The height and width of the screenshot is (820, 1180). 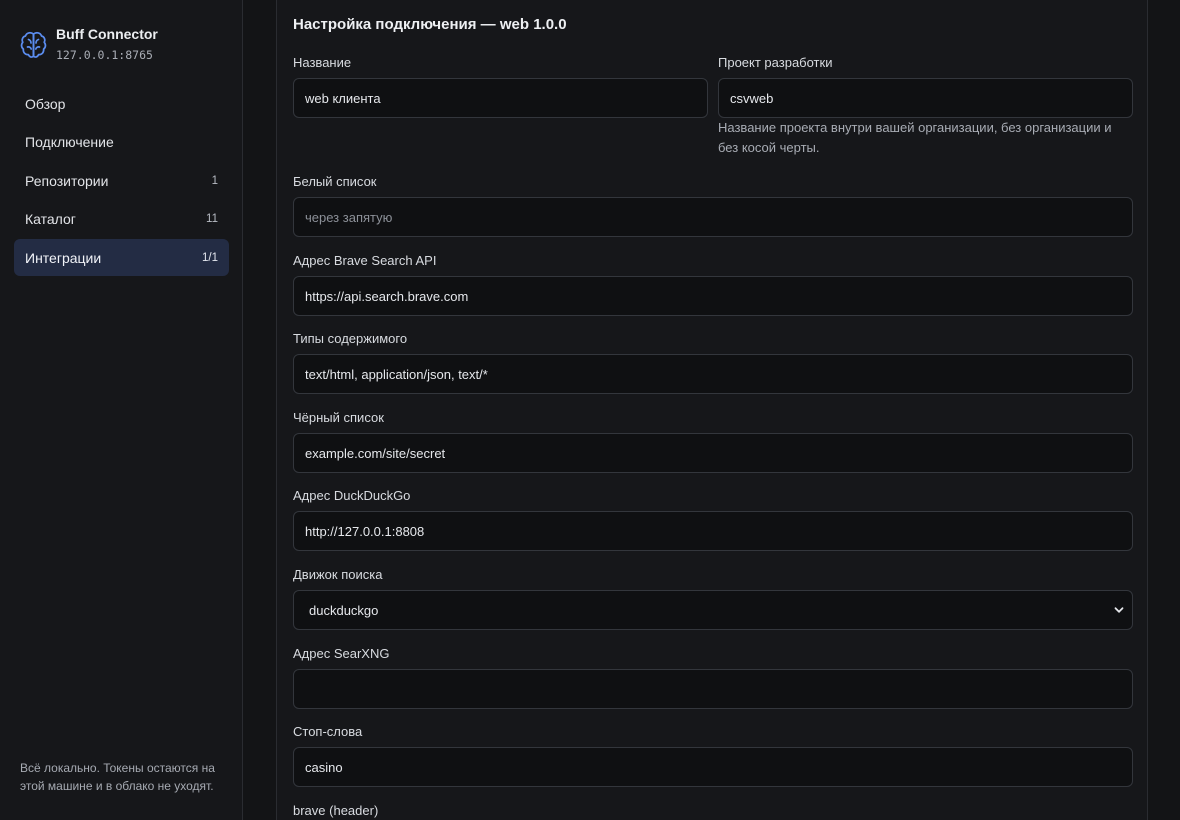 What do you see at coordinates (67, 180) in the screenshot?
I see `sidebar-item-label: Репозитории` at bounding box center [67, 180].